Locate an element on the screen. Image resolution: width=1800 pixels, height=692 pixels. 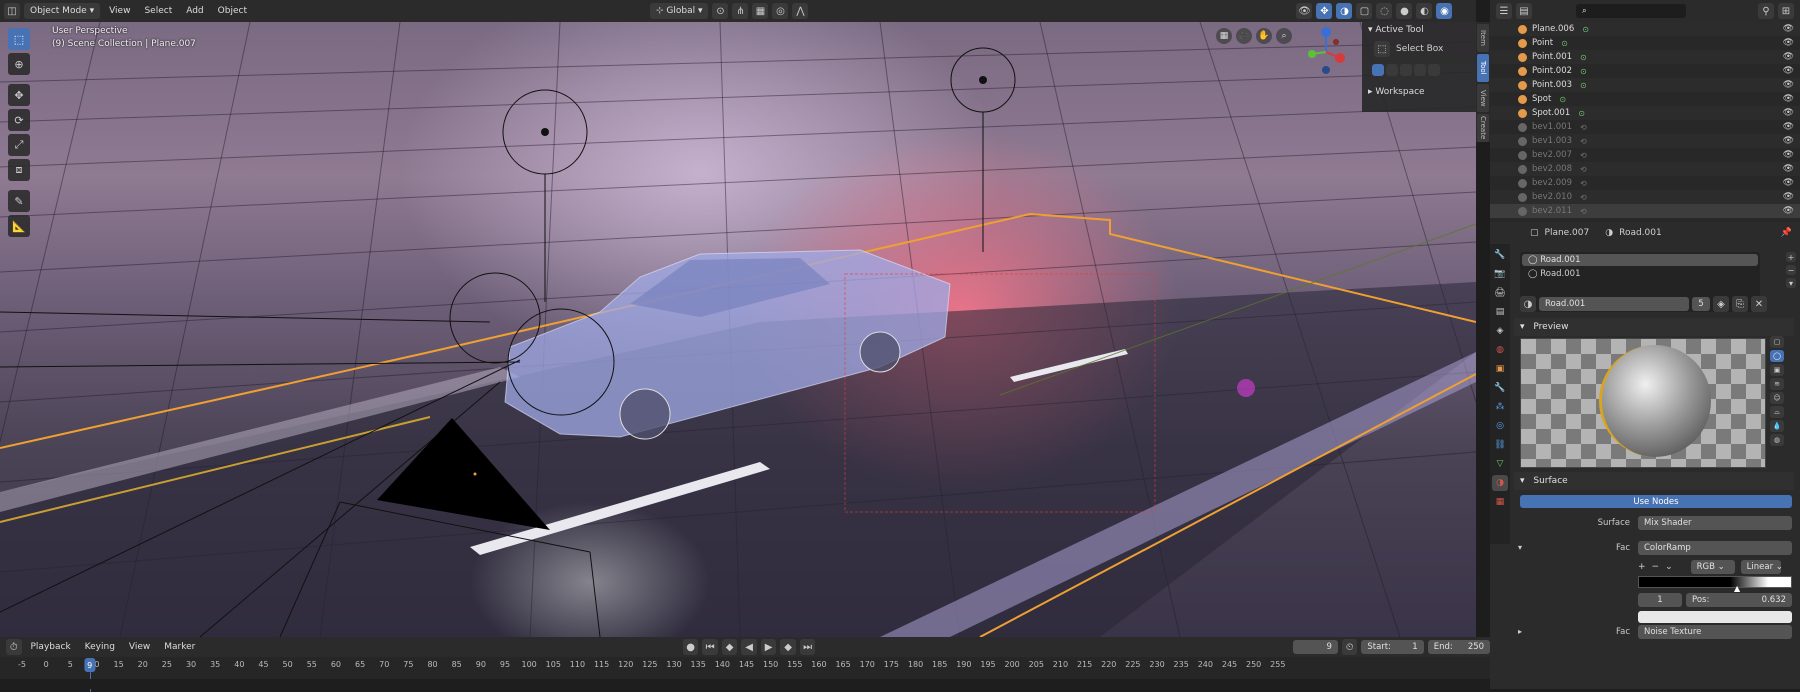
tab-particles-icon: ⁂ is located at coordinates (1500, 407).